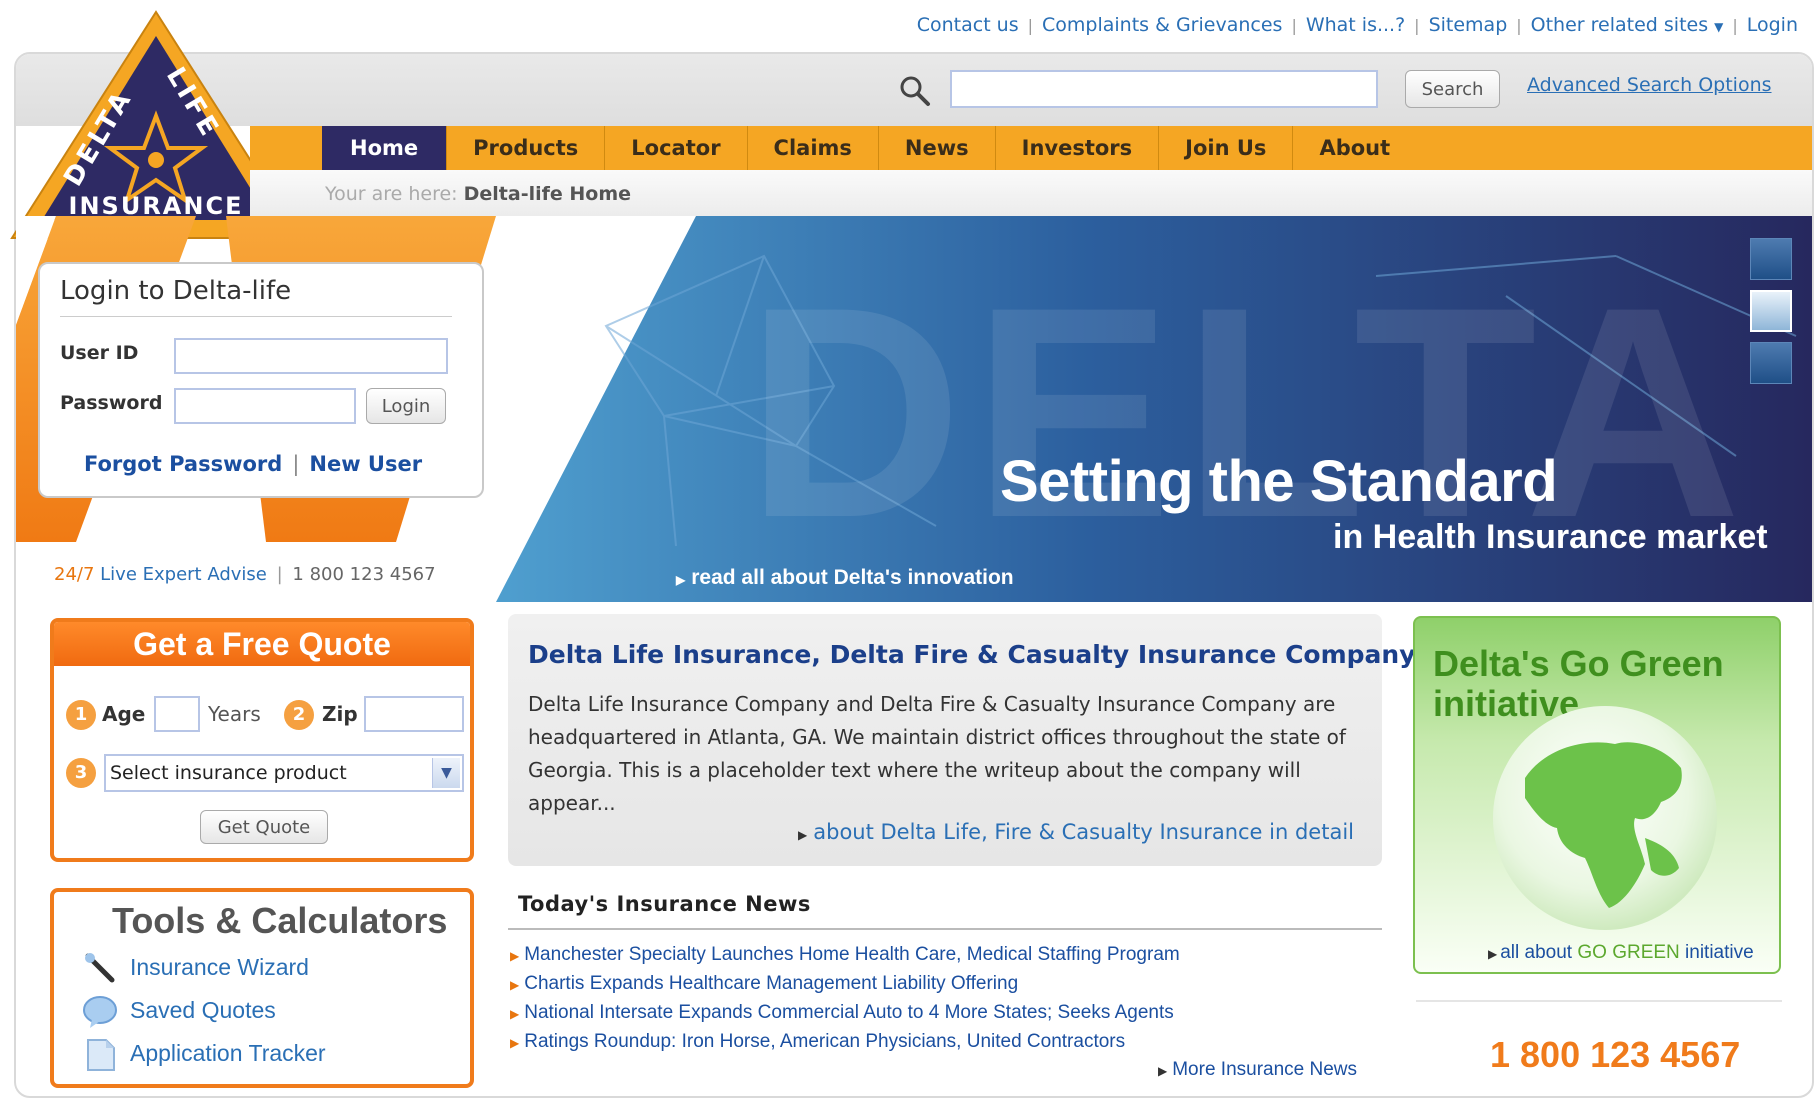 Image resolution: width=1820 pixels, height=1102 pixels. I want to click on hero-thumbnails, so click(1771, 316).